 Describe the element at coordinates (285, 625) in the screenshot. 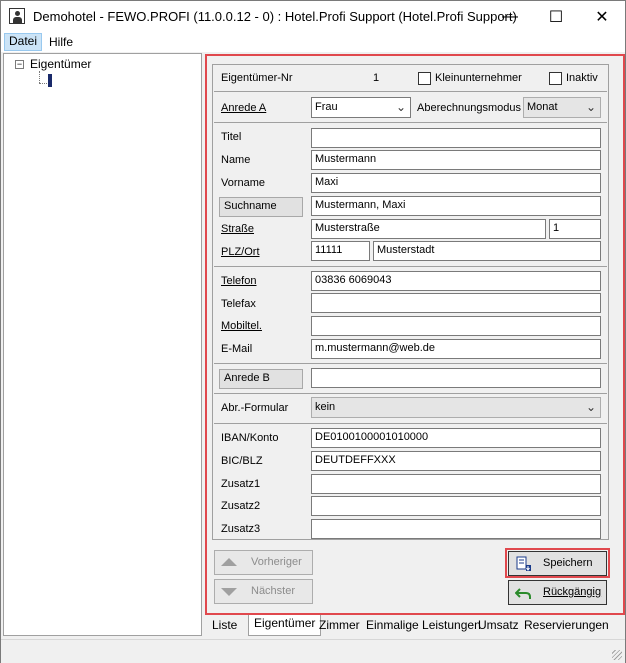

I see `tab-eigentuemer: Eigentümer` at that location.